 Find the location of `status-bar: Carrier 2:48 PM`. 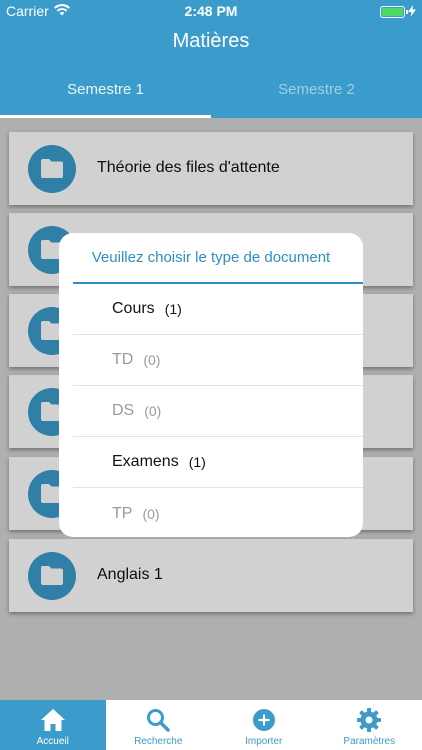

status-bar: Carrier 2:48 PM is located at coordinates (211, 11).